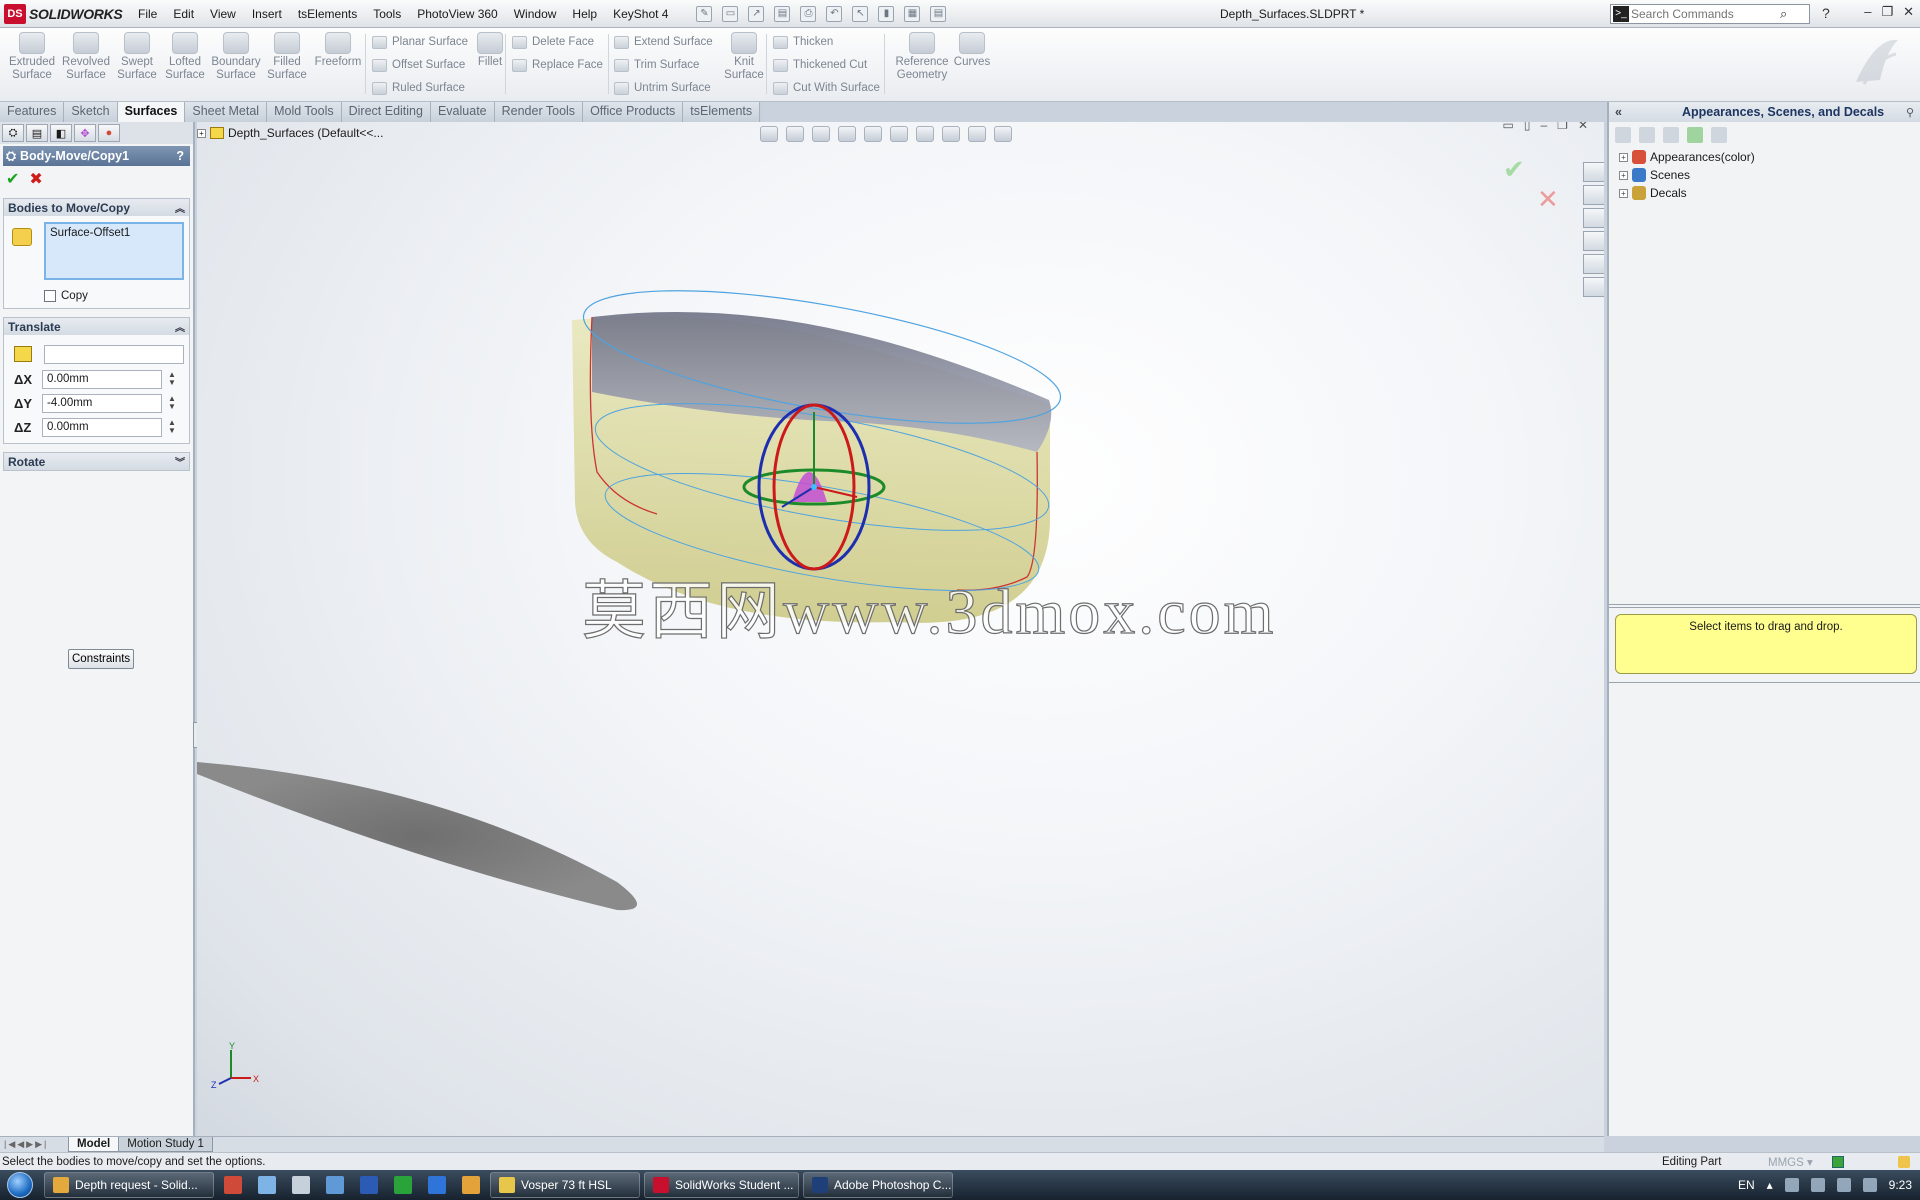 The image size is (1920, 1200). Describe the element at coordinates (1593, 287) in the screenshot. I see `custom-properties-tab-icon` at that location.